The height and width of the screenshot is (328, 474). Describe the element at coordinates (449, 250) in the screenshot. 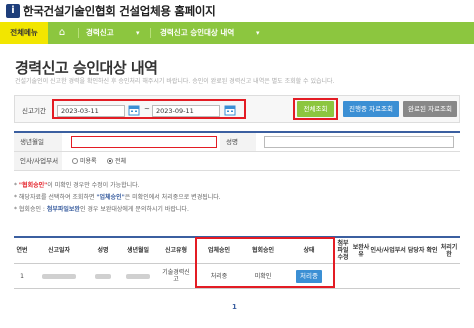

I see `col-header-deadline: 처리기한` at that location.